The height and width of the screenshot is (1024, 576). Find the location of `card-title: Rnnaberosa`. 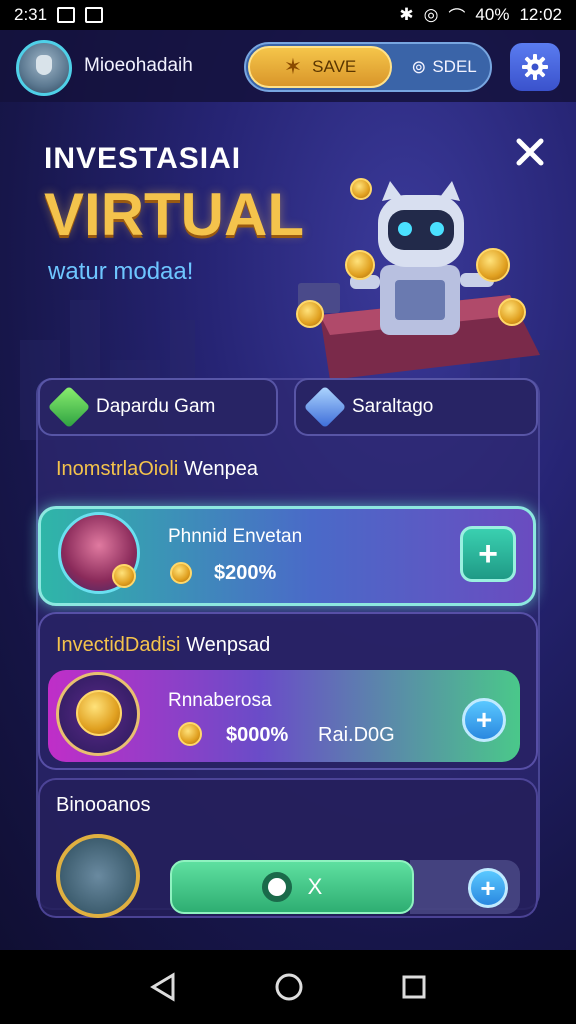

card-title: Rnnaberosa is located at coordinates (220, 700).